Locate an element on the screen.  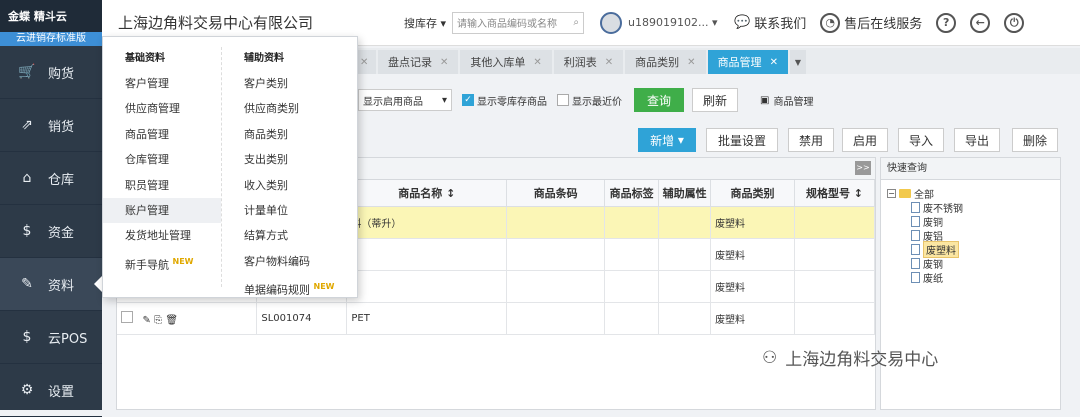
contact-us-link: 💬 联系我们 is located at coordinates (770, 22).